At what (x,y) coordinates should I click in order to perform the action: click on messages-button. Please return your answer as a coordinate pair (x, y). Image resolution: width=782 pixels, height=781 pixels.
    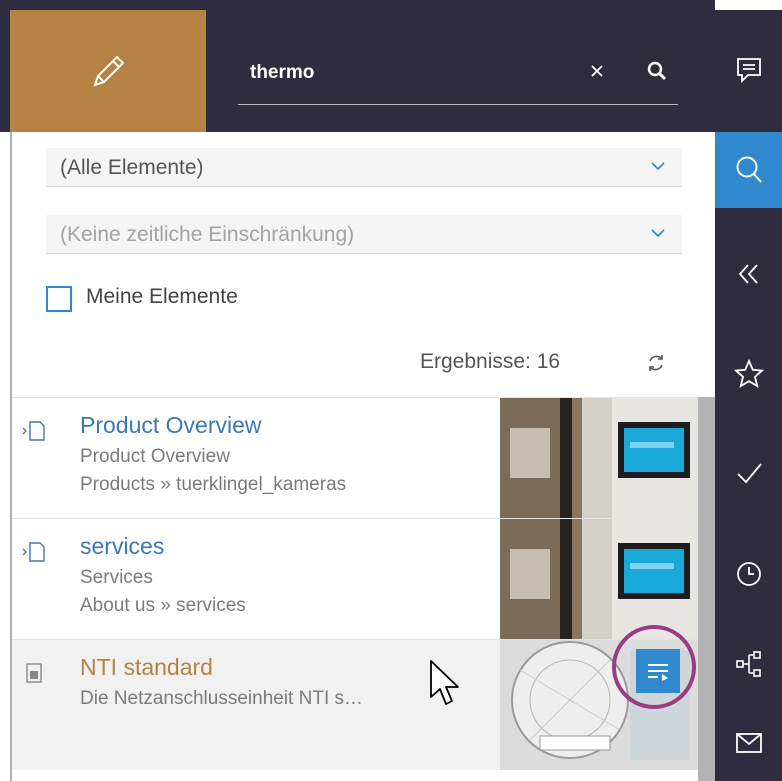
    Looking at the image, I should click on (748, 743).